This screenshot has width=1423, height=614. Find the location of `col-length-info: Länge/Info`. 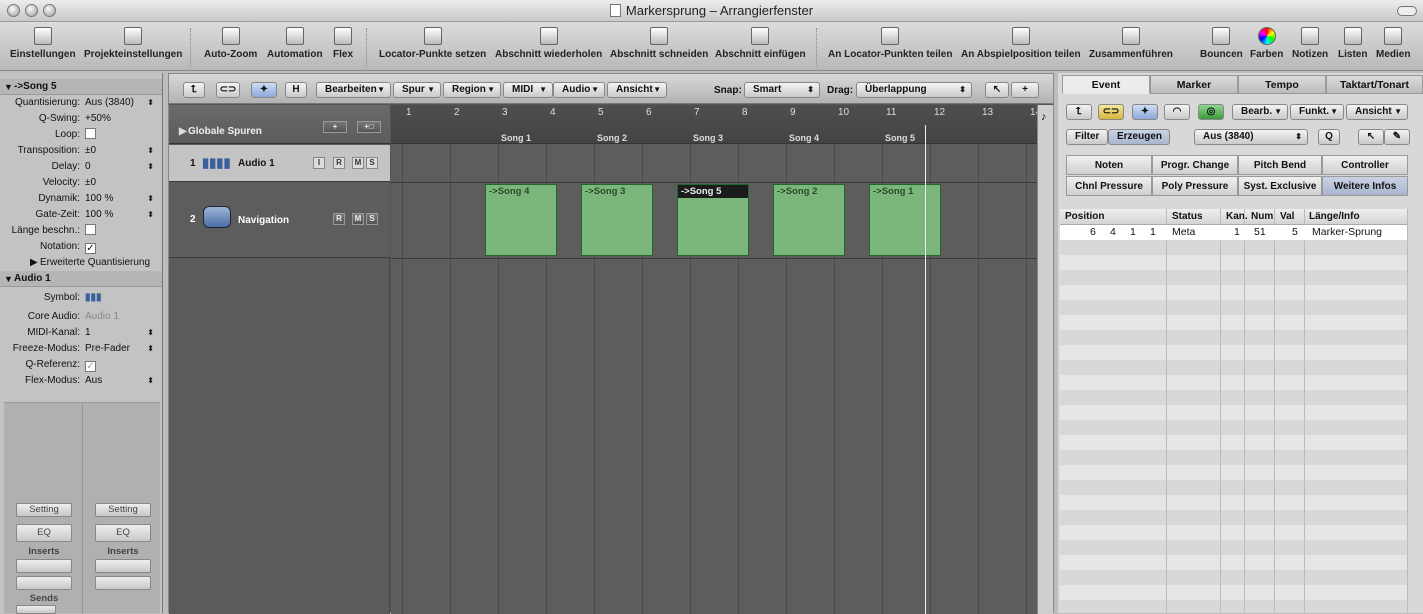

col-length-info: Länge/Info is located at coordinates (1334, 217).